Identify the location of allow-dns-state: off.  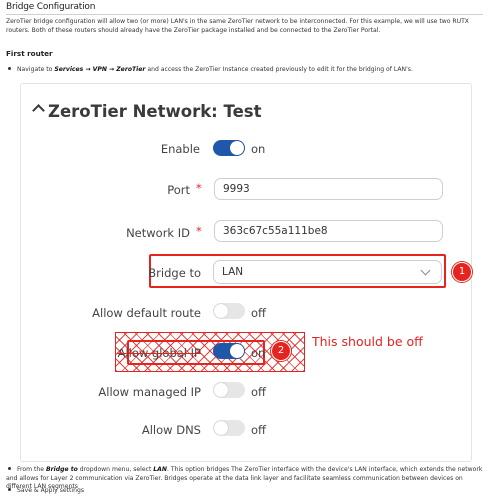
(258, 430).